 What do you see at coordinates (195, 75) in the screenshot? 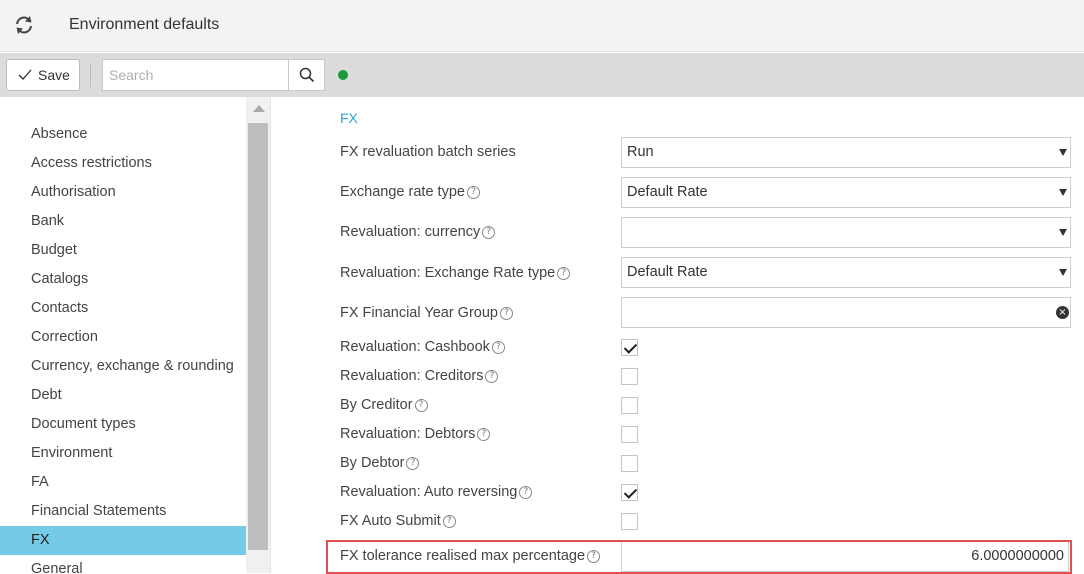
I see `search-input` at bounding box center [195, 75].